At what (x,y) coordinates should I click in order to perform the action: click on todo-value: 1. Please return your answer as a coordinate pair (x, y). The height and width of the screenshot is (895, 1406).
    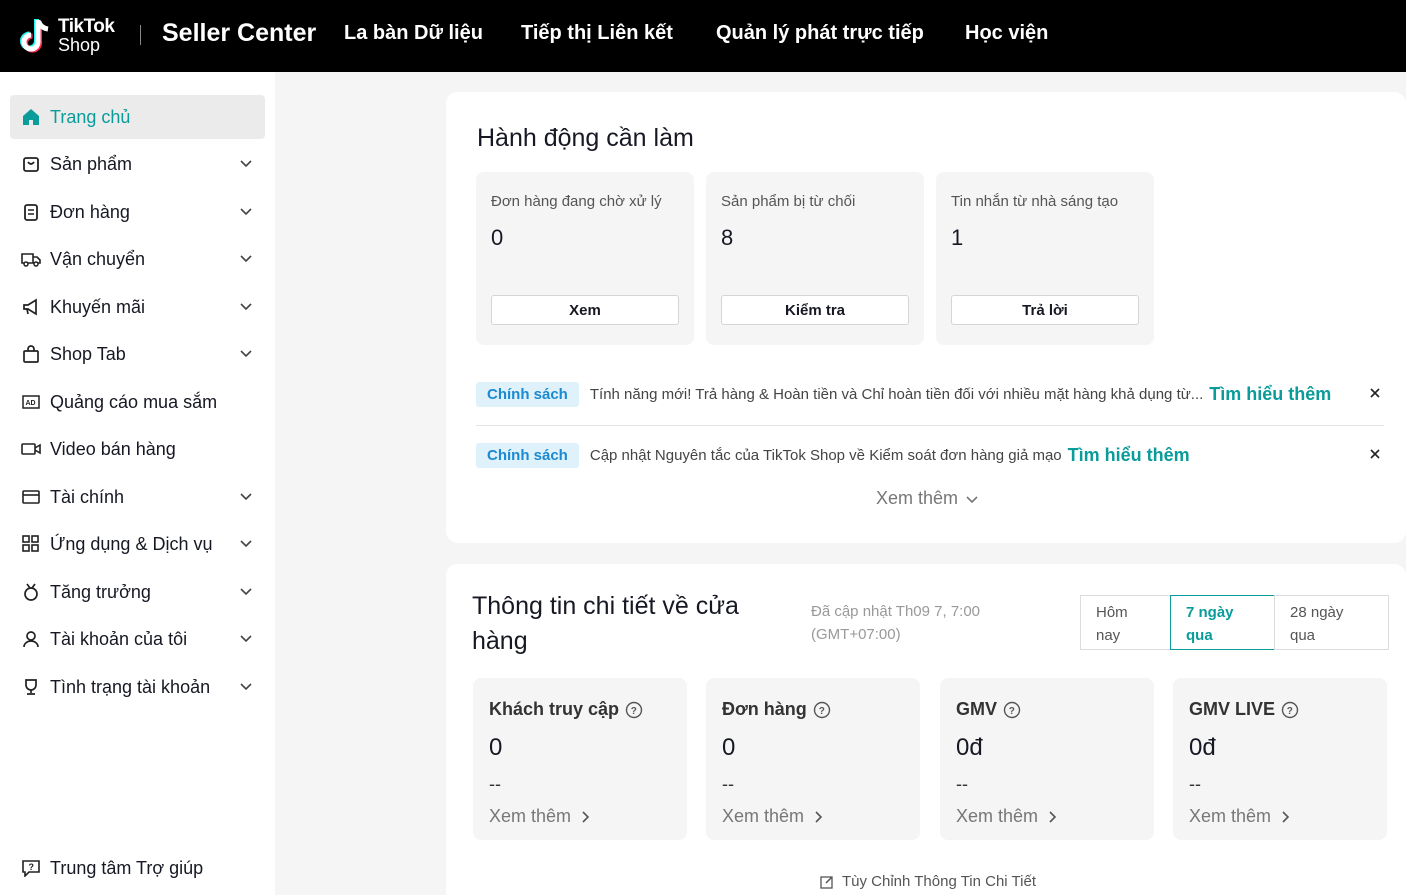
    Looking at the image, I should click on (957, 237).